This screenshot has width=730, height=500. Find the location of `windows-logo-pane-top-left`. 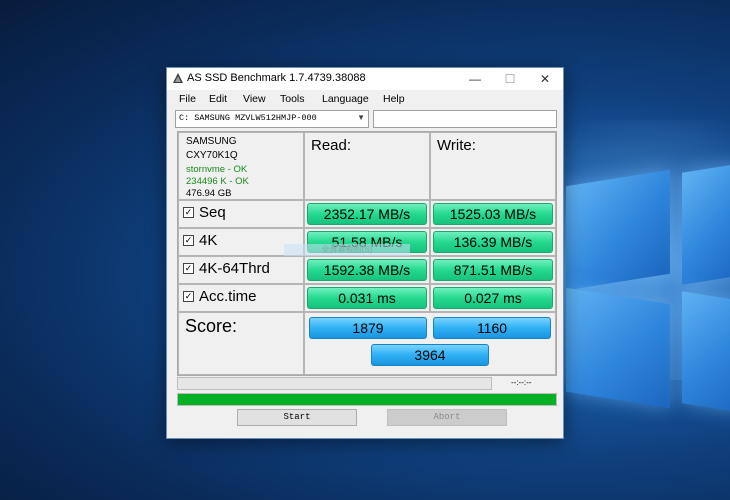

windows-logo-pane-top-left is located at coordinates (618, 230).